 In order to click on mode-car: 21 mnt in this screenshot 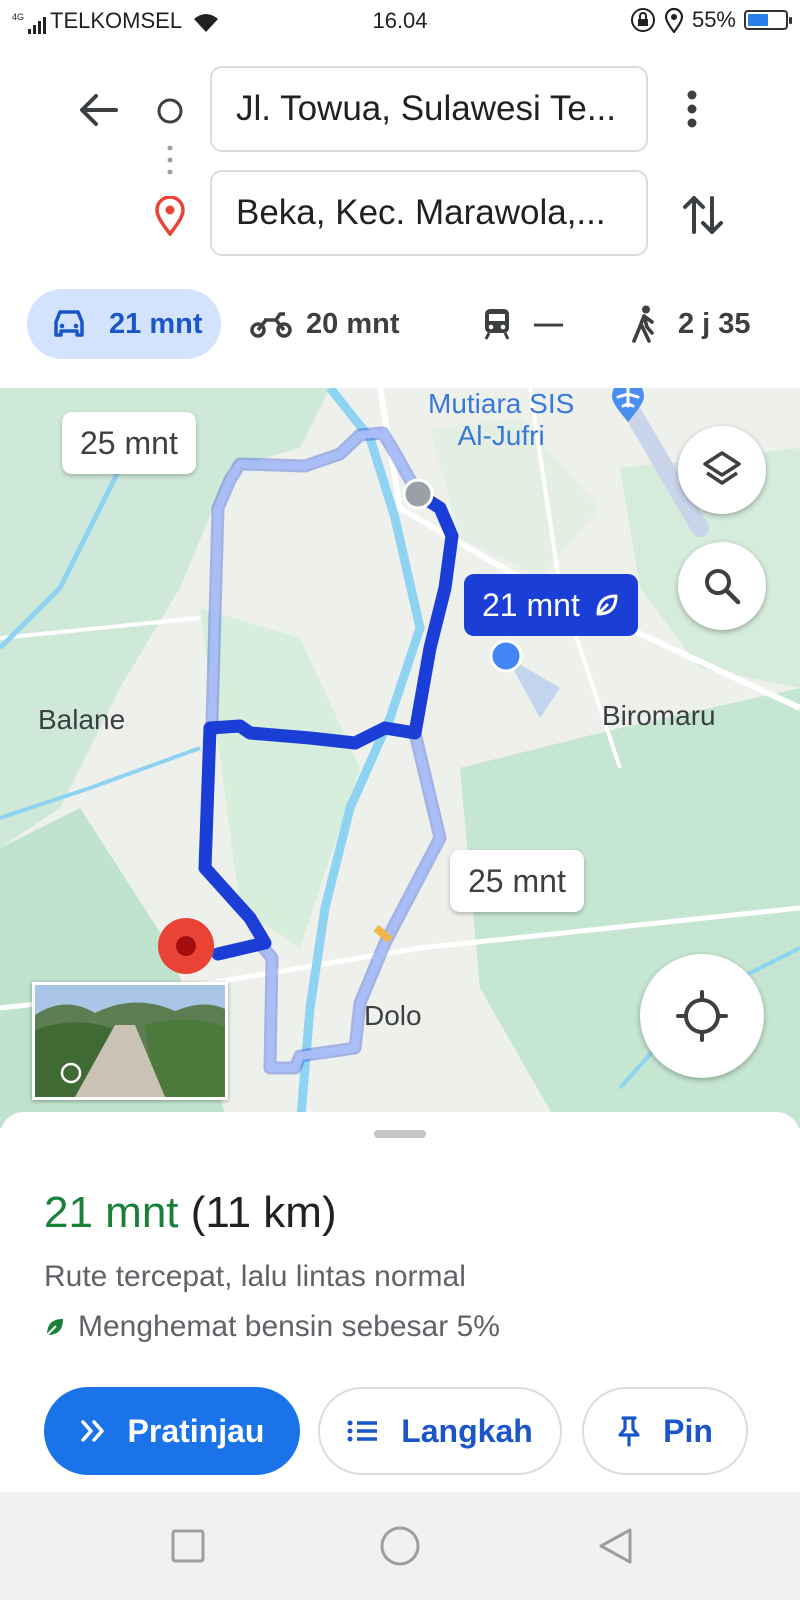, I will do `click(124, 324)`.